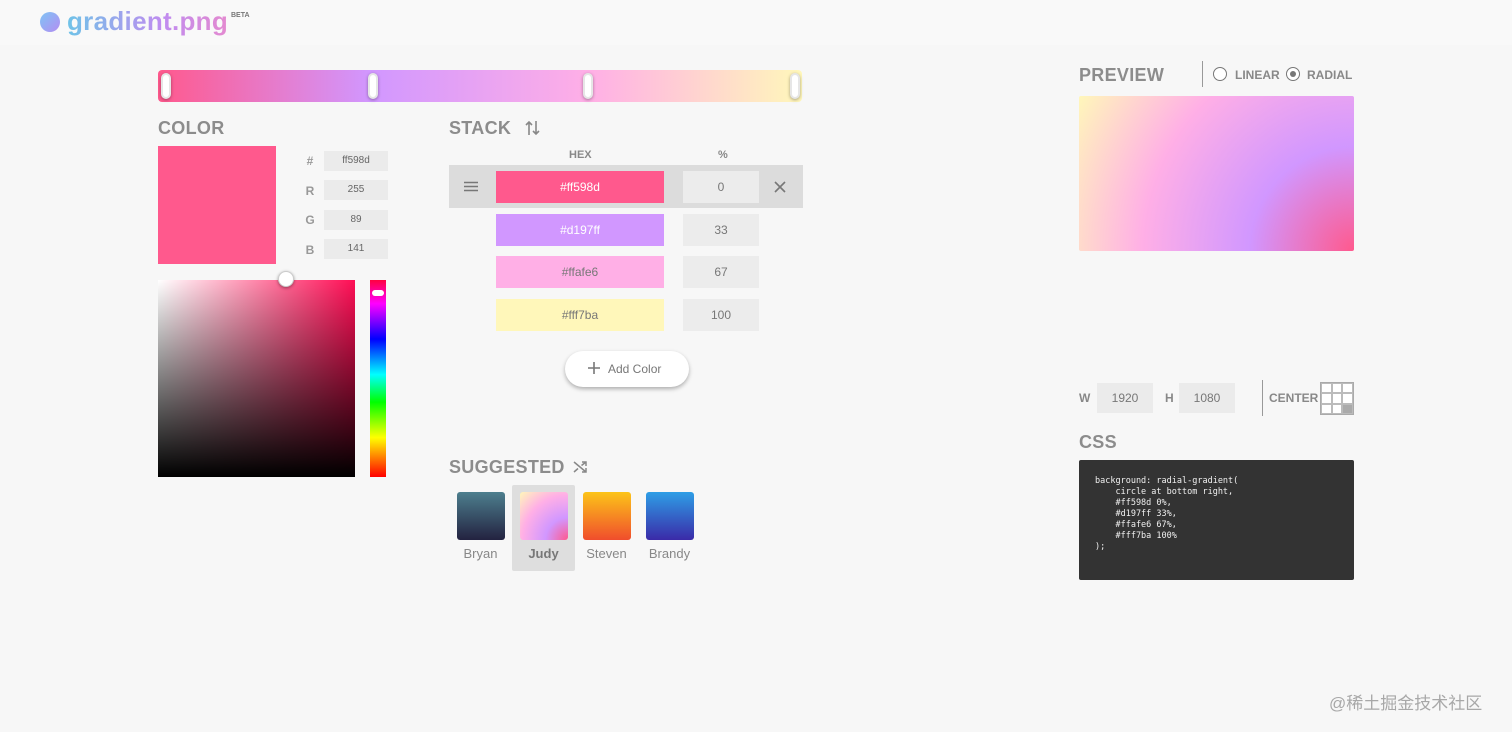  Describe the element at coordinates (580, 272) in the screenshot. I see `stop-hex-2: #ffafe6` at that location.